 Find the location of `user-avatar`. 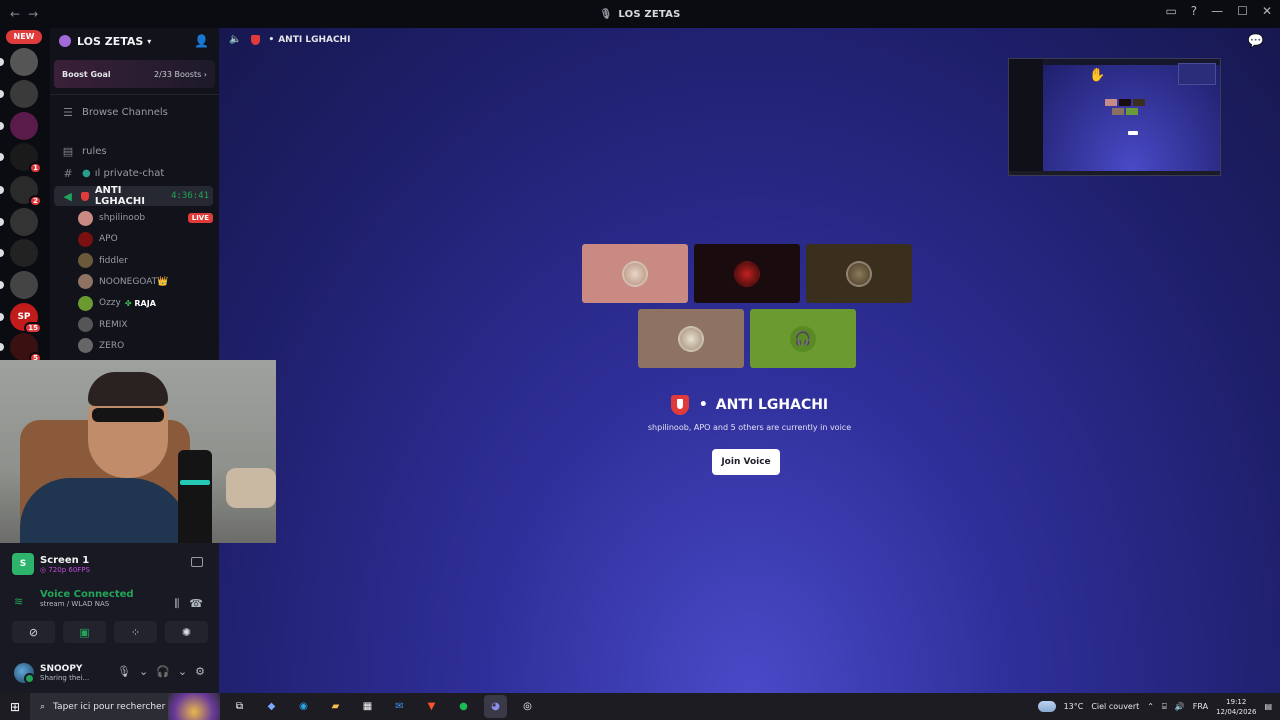

user-avatar is located at coordinates (24, 673).